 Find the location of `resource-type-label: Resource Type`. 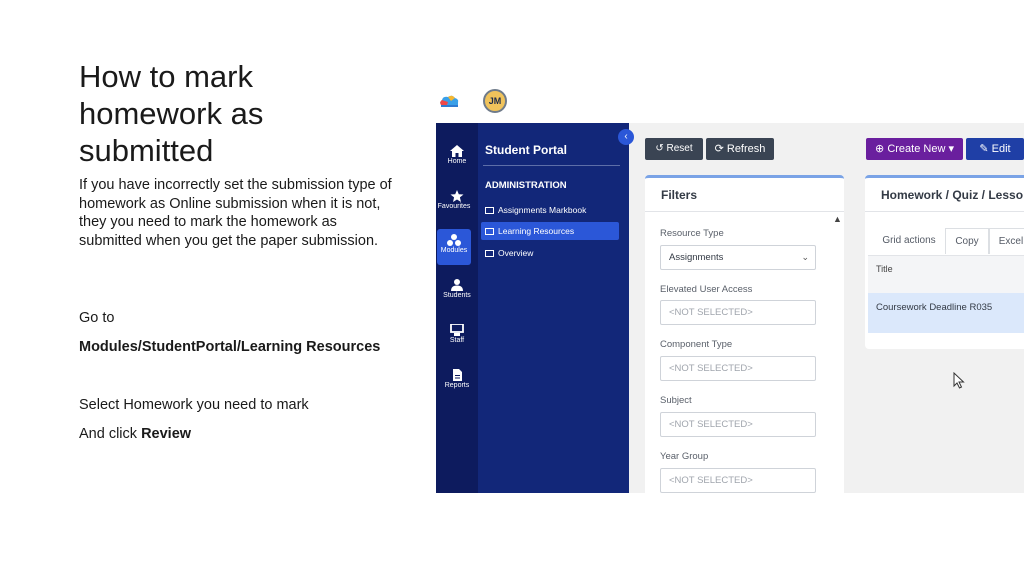

resource-type-label: Resource Type is located at coordinates (692, 233).